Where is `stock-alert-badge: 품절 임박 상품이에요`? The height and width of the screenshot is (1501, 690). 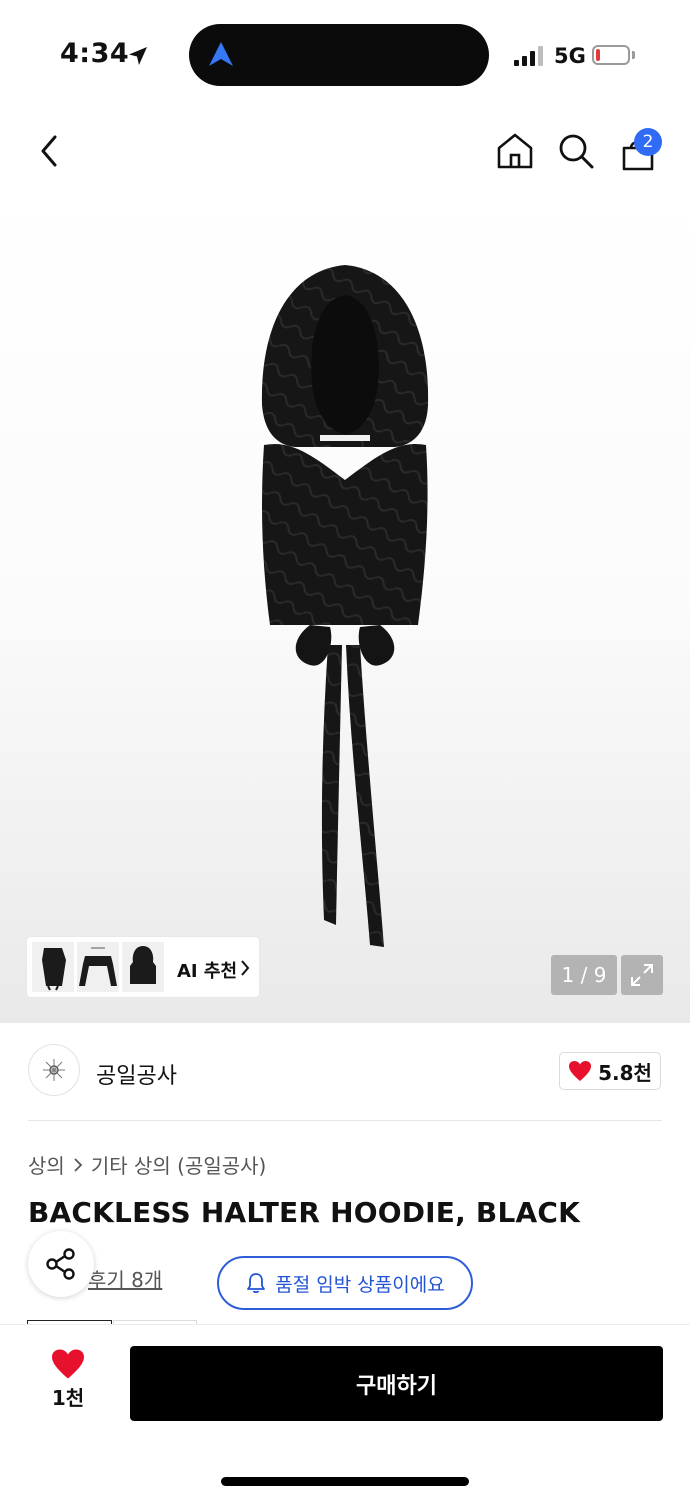 stock-alert-badge: 품절 임박 상품이에요 is located at coordinates (345, 1283).